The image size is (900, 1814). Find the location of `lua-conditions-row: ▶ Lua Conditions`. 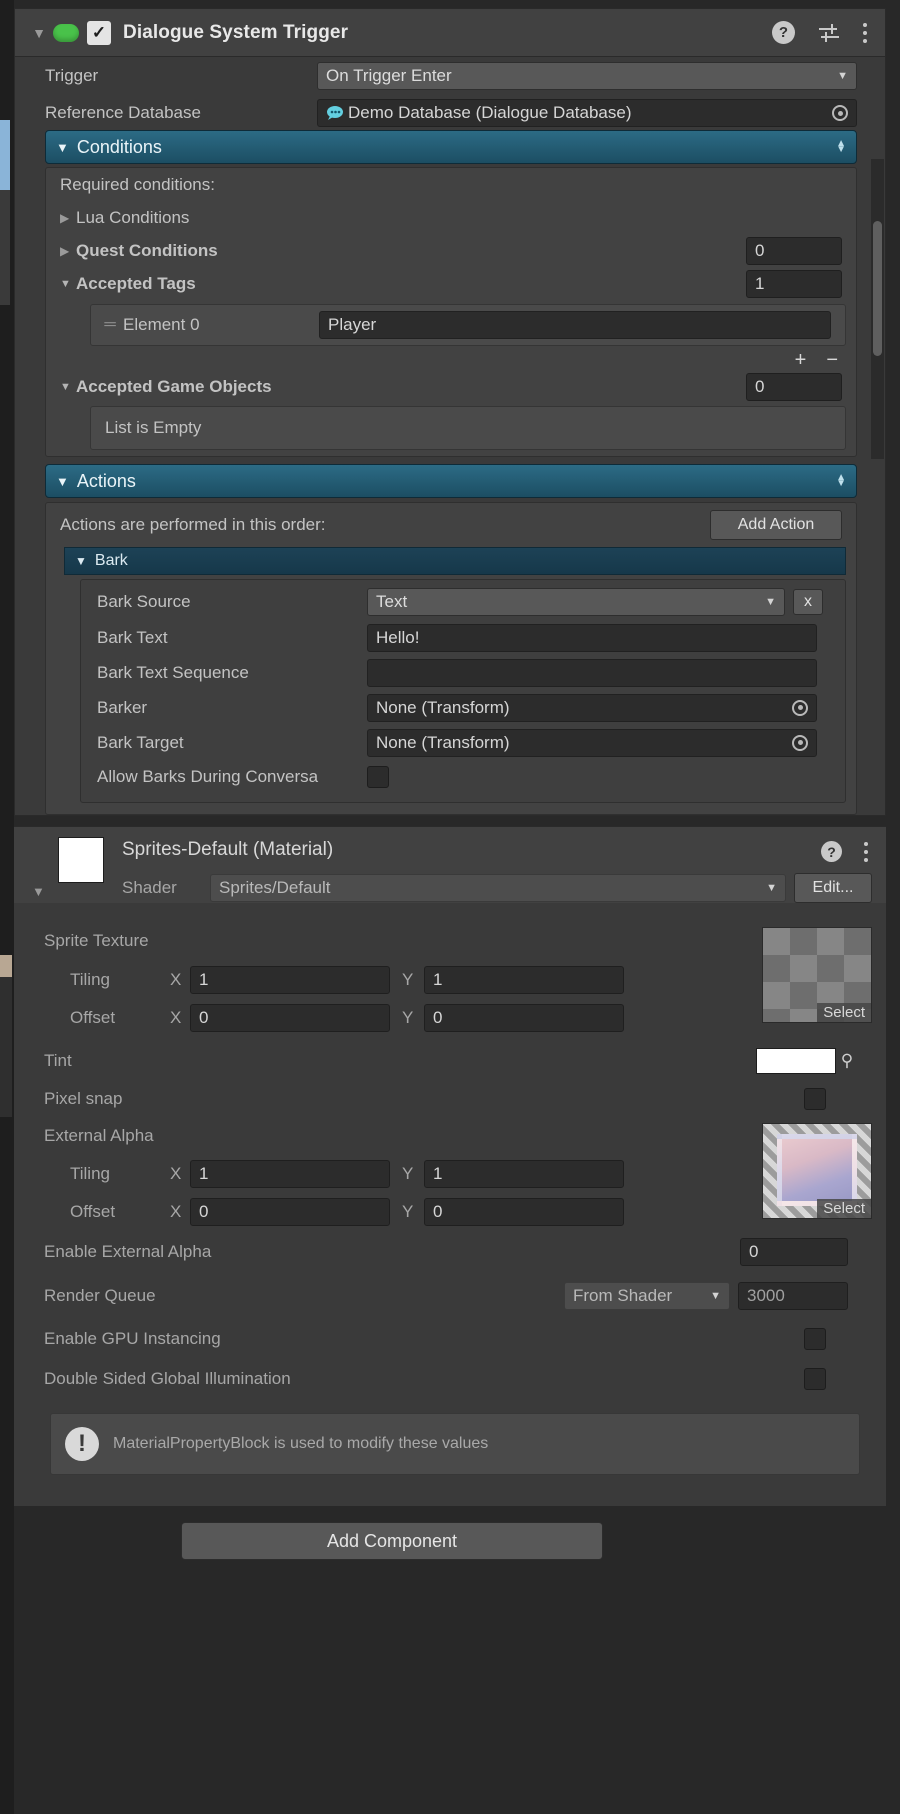

lua-conditions-row: ▶ Lua Conditions is located at coordinates (451, 218).